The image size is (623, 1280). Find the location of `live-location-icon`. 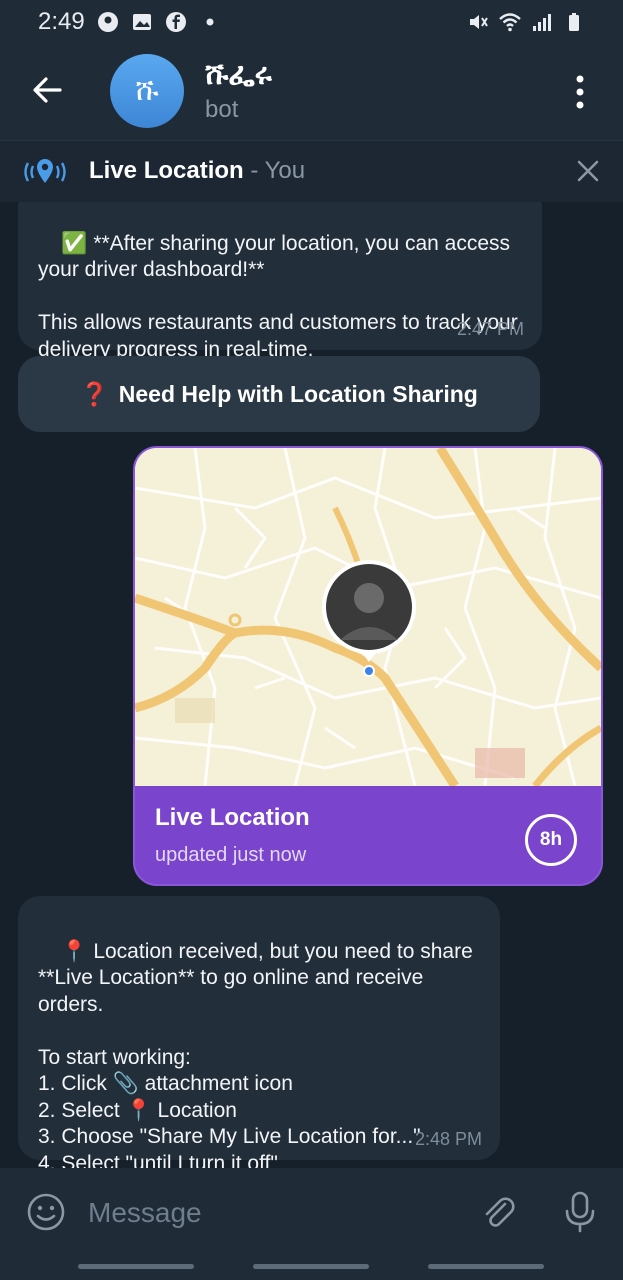

live-location-icon is located at coordinates (45, 171).